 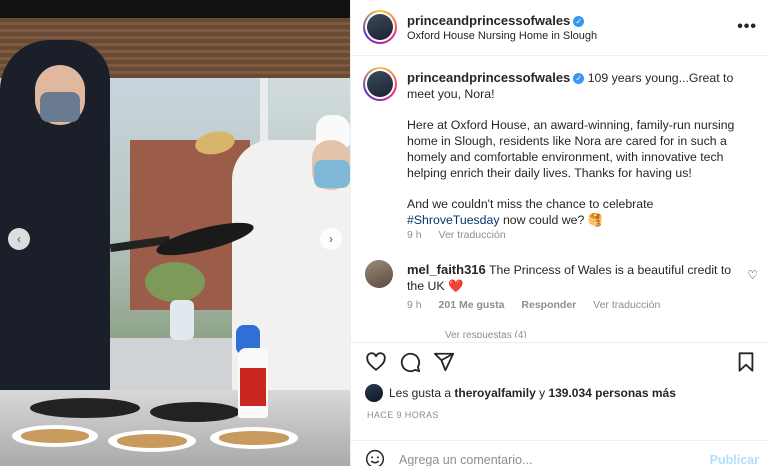 What do you see at coordinates (414, 235) in the screenshot?
I see `caption-time: 9 h` at bounding box center [414, 235].